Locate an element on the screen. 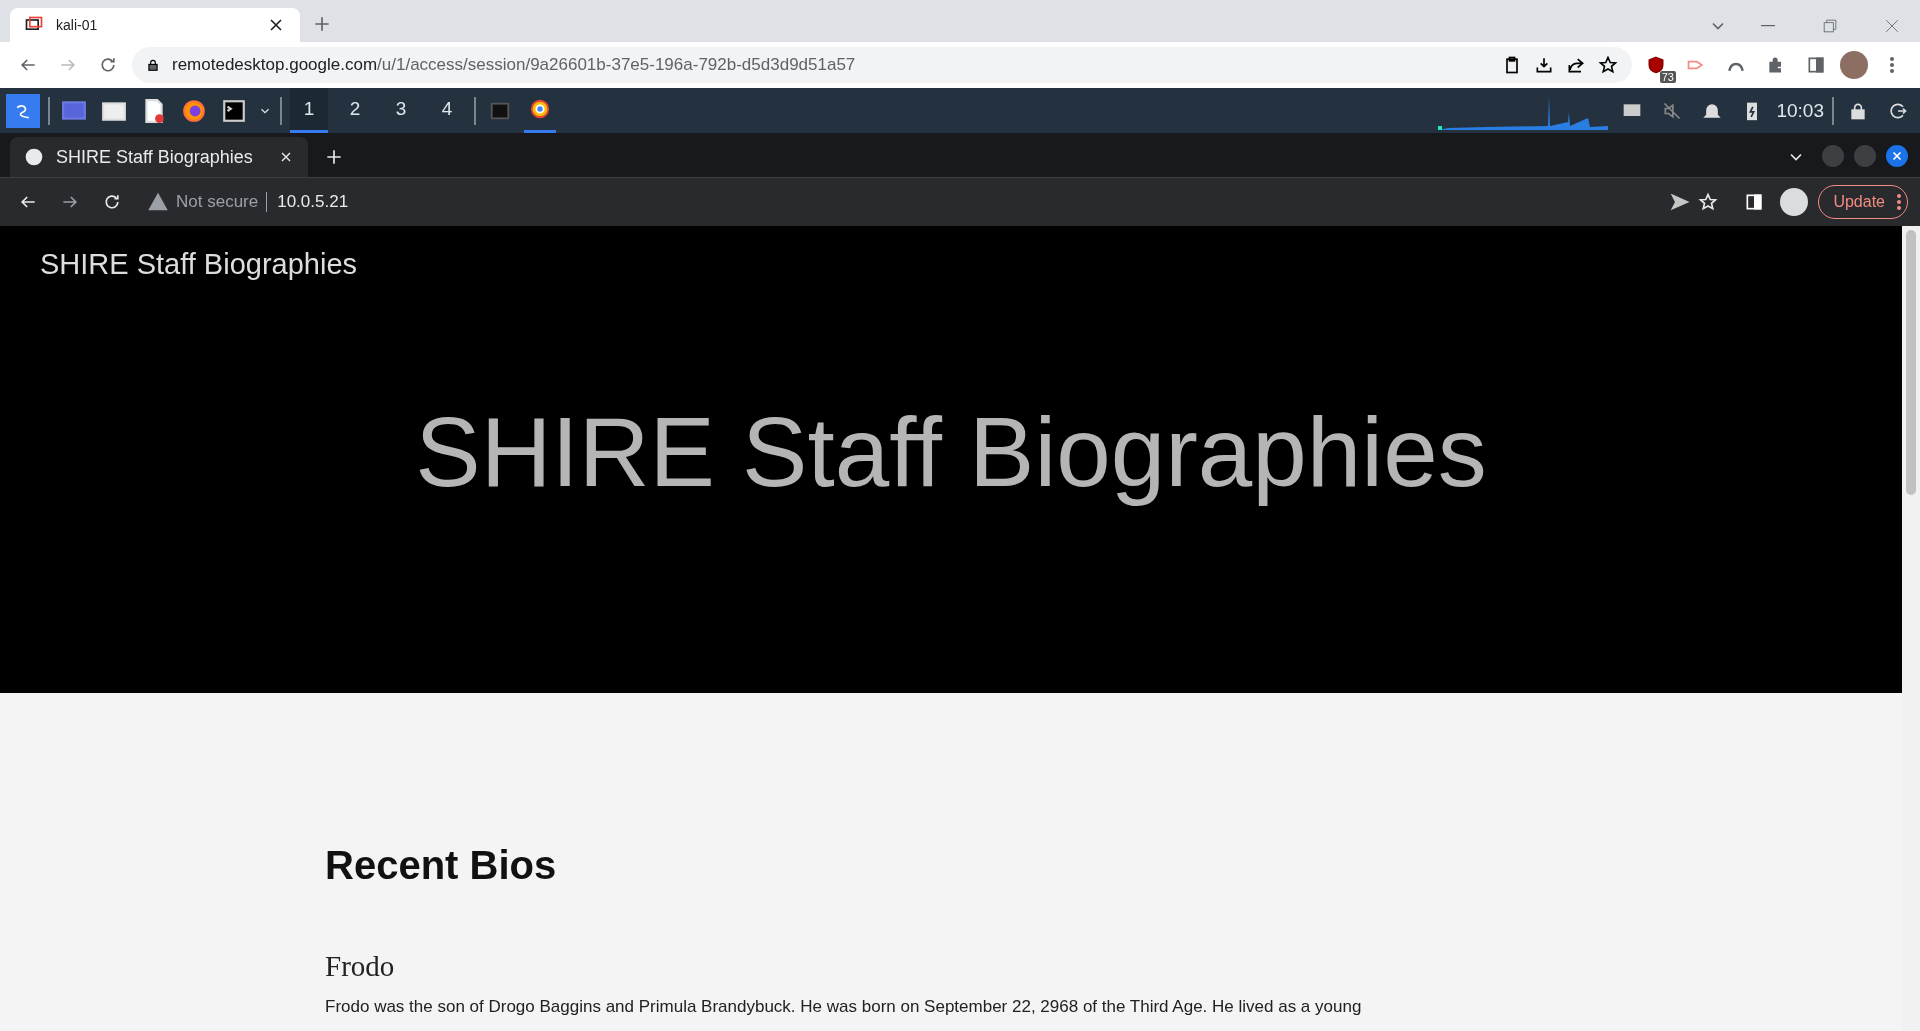 This screenshot has width=1920, height=1031. chrome-icon is located at coordinates (540, 109).